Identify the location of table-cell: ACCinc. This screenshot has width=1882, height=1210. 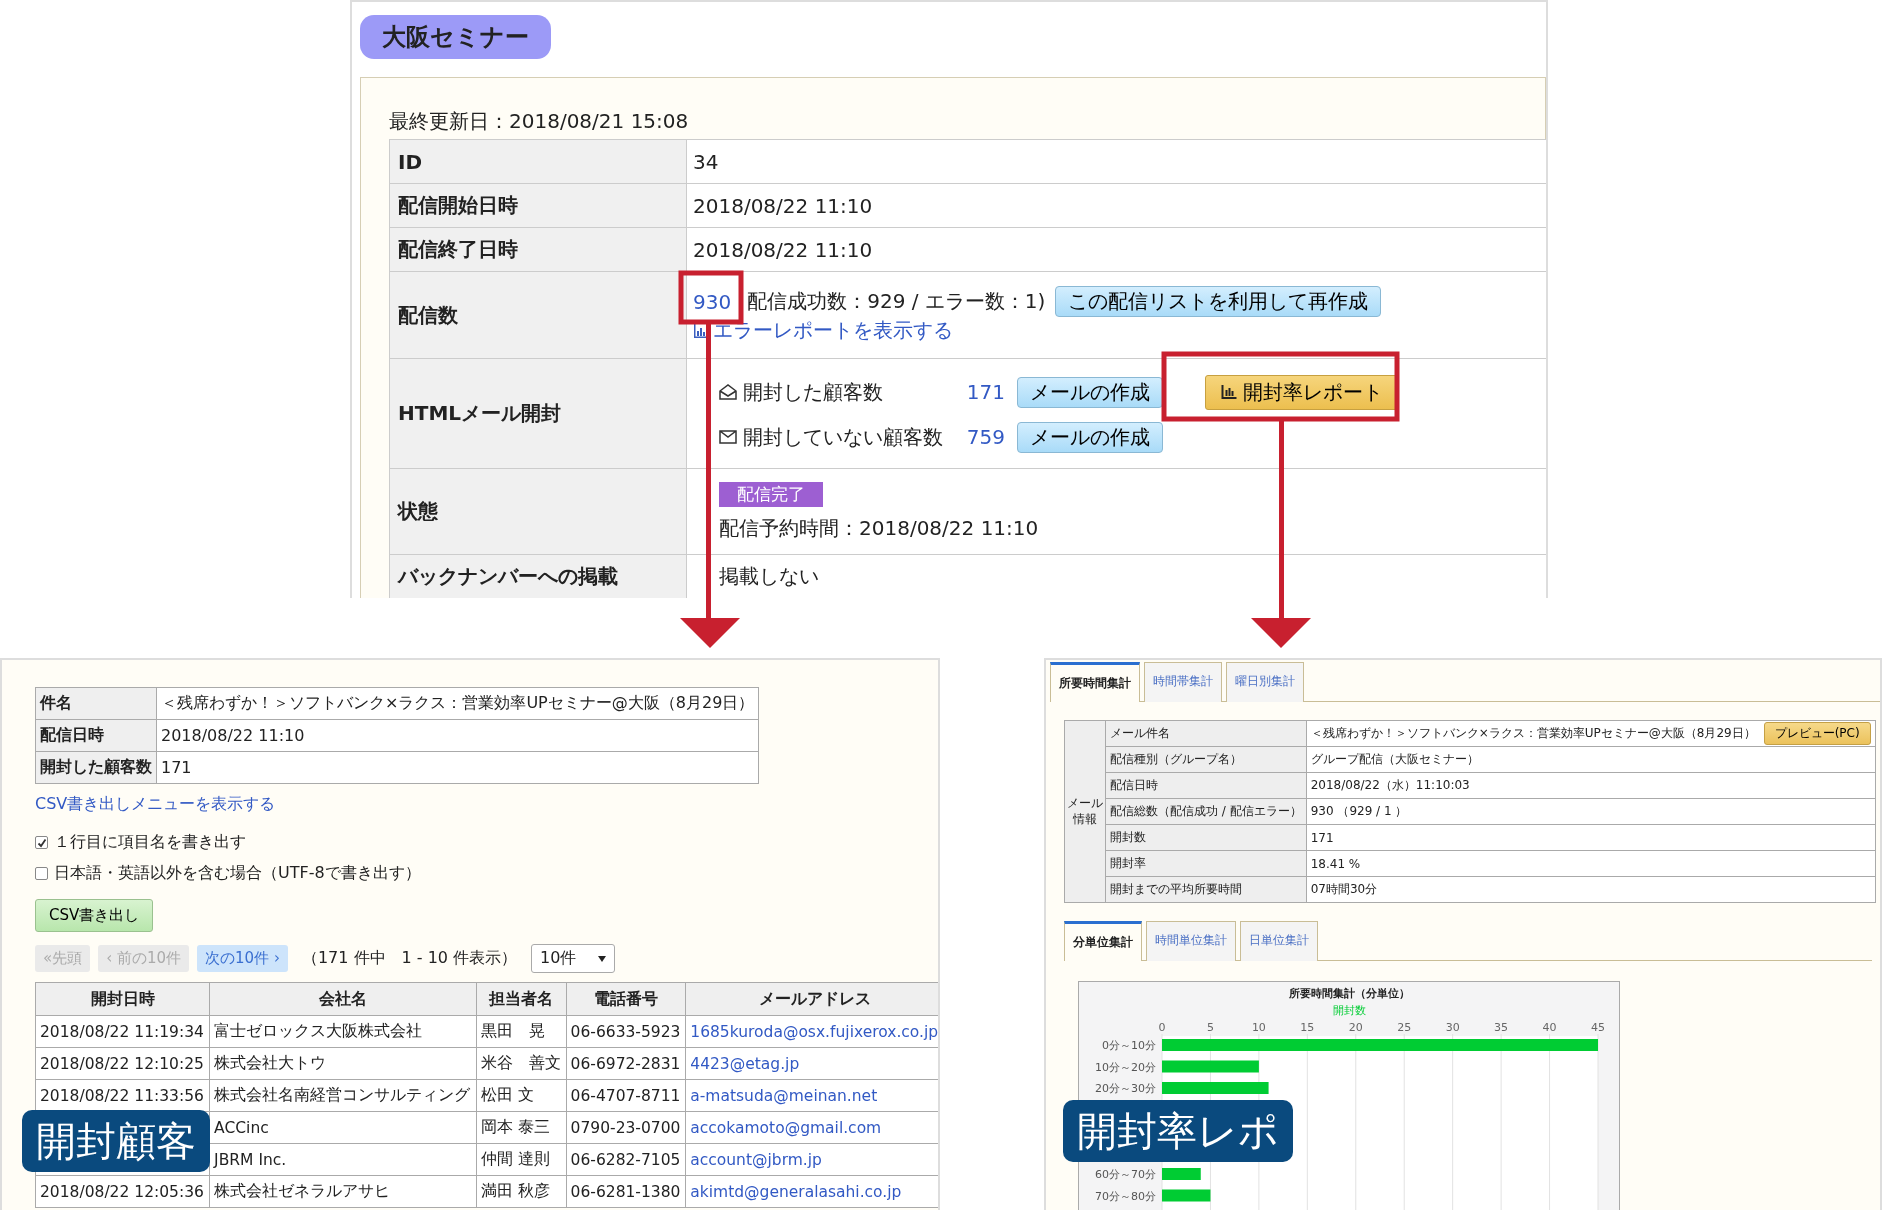
(241, 1127).